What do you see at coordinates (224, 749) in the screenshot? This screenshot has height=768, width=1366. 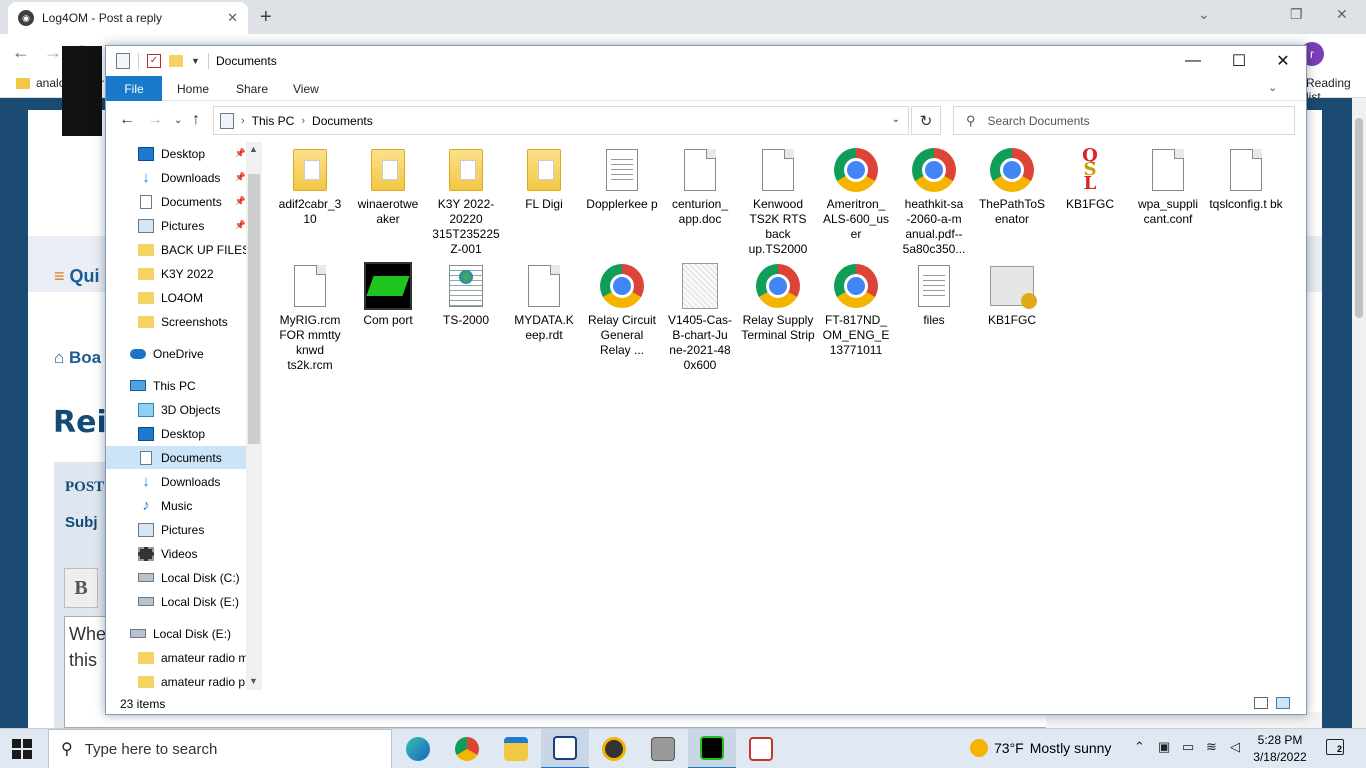 I see `taskbar-search-input` at bounding box center [224, 749].